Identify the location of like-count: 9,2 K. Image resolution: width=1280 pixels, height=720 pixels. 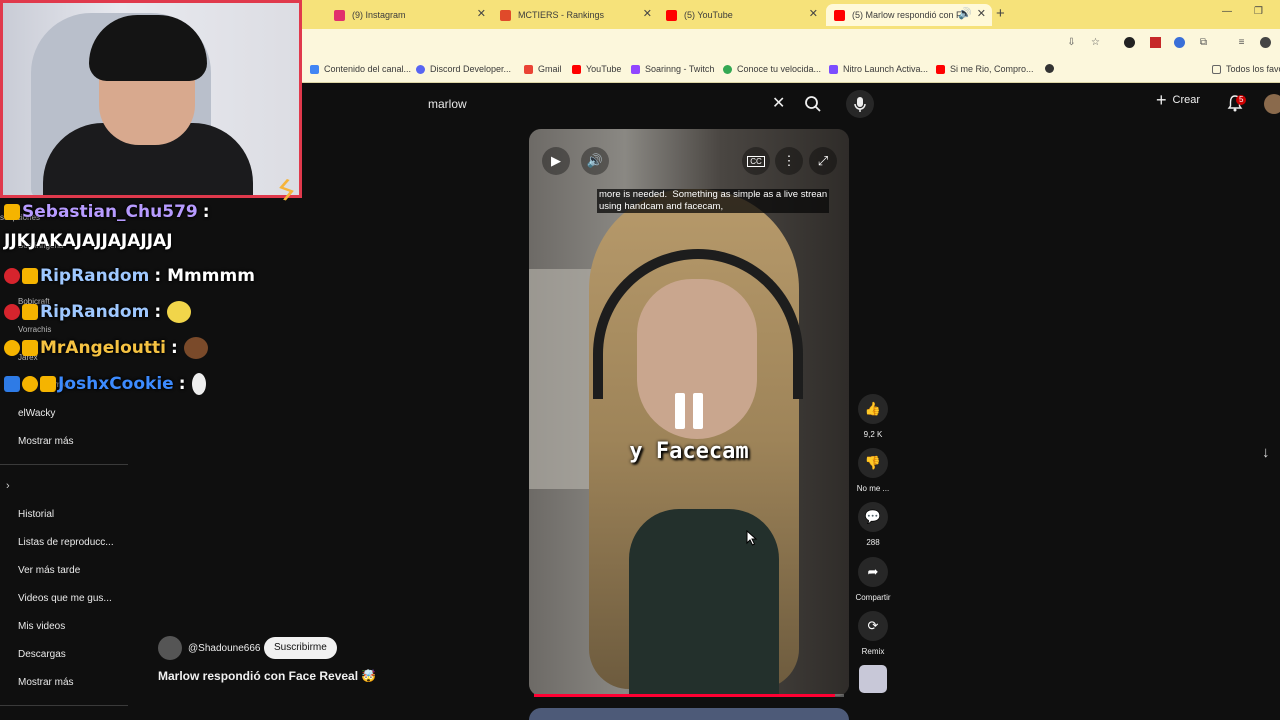
(873, 434).